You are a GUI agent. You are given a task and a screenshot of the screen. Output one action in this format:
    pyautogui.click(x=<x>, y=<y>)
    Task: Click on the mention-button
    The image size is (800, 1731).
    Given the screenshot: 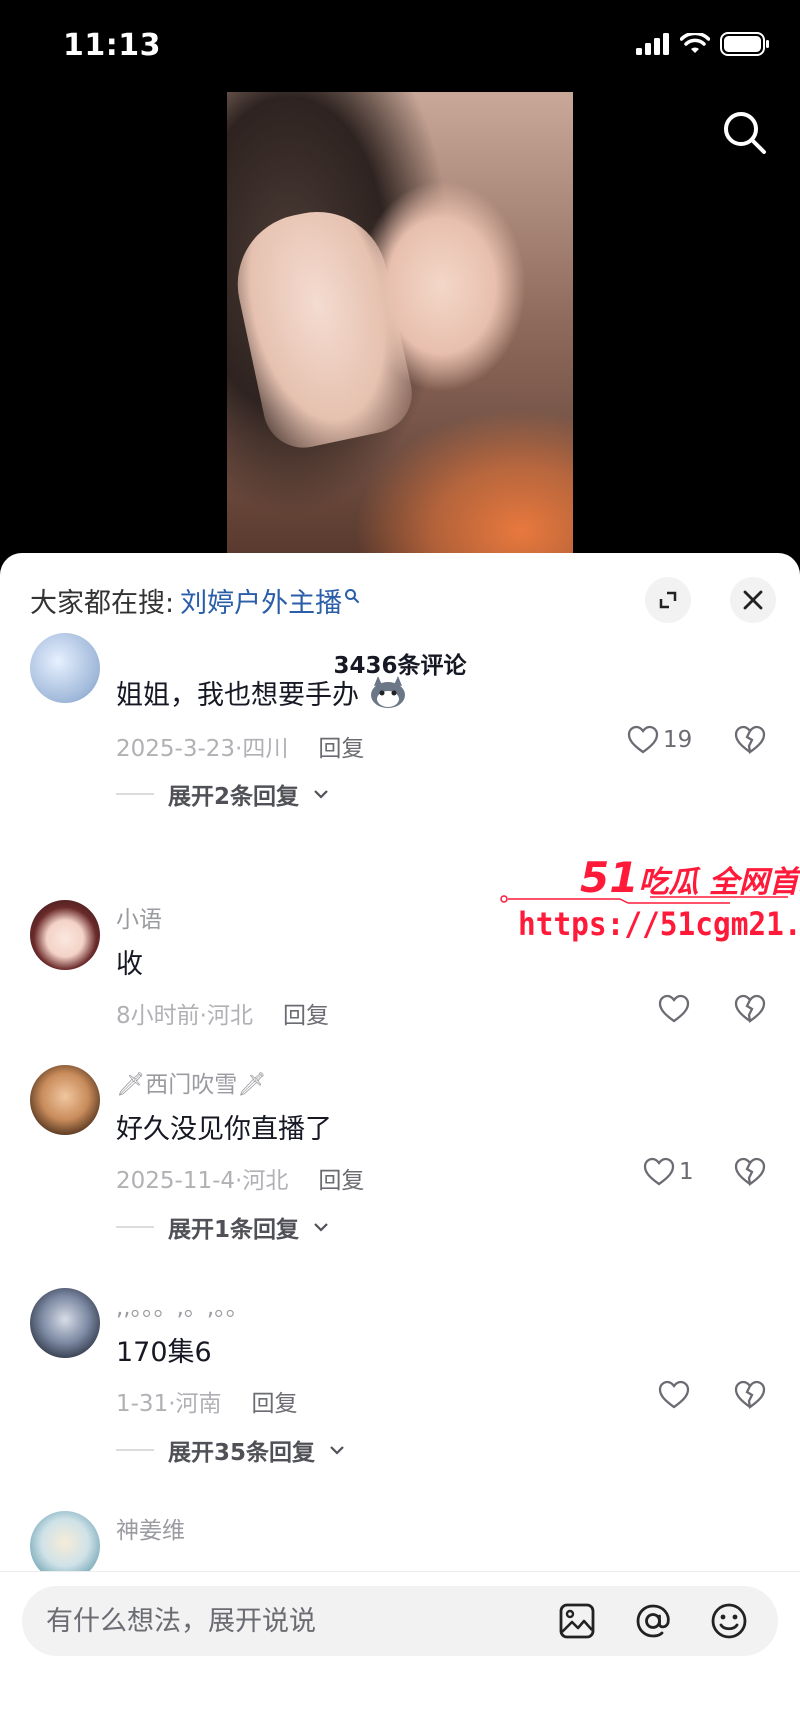 What is the action you would take?
    pyautogui.click(x=653, y=1621)
    